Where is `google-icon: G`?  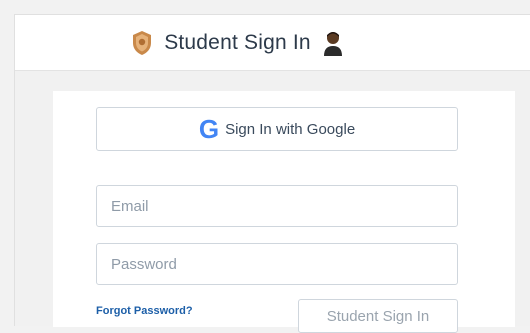
google-icon: G is located at coordinates (209, 129).